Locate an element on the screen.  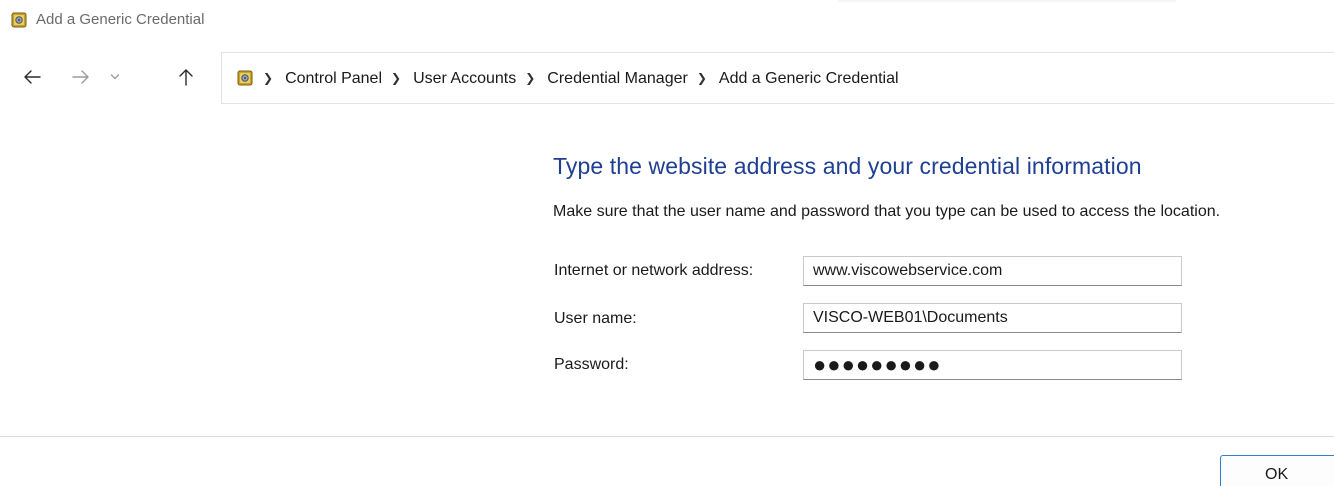
back-button is located at coordinates (32, 77).